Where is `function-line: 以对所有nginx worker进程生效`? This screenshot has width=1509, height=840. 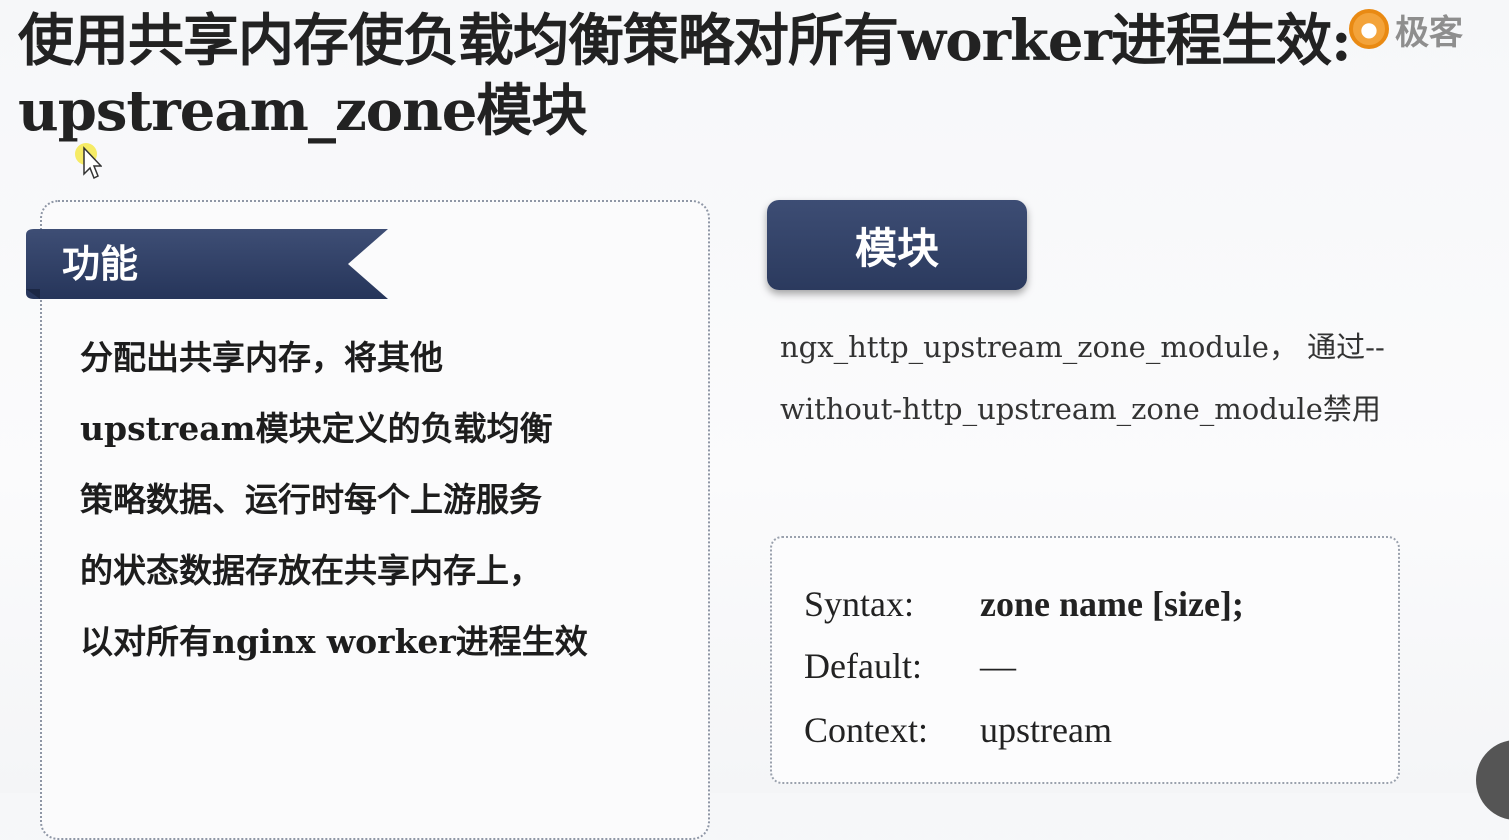
function-line: 以对所有nginx worker进程生效 is located at coordinates (334, 641).